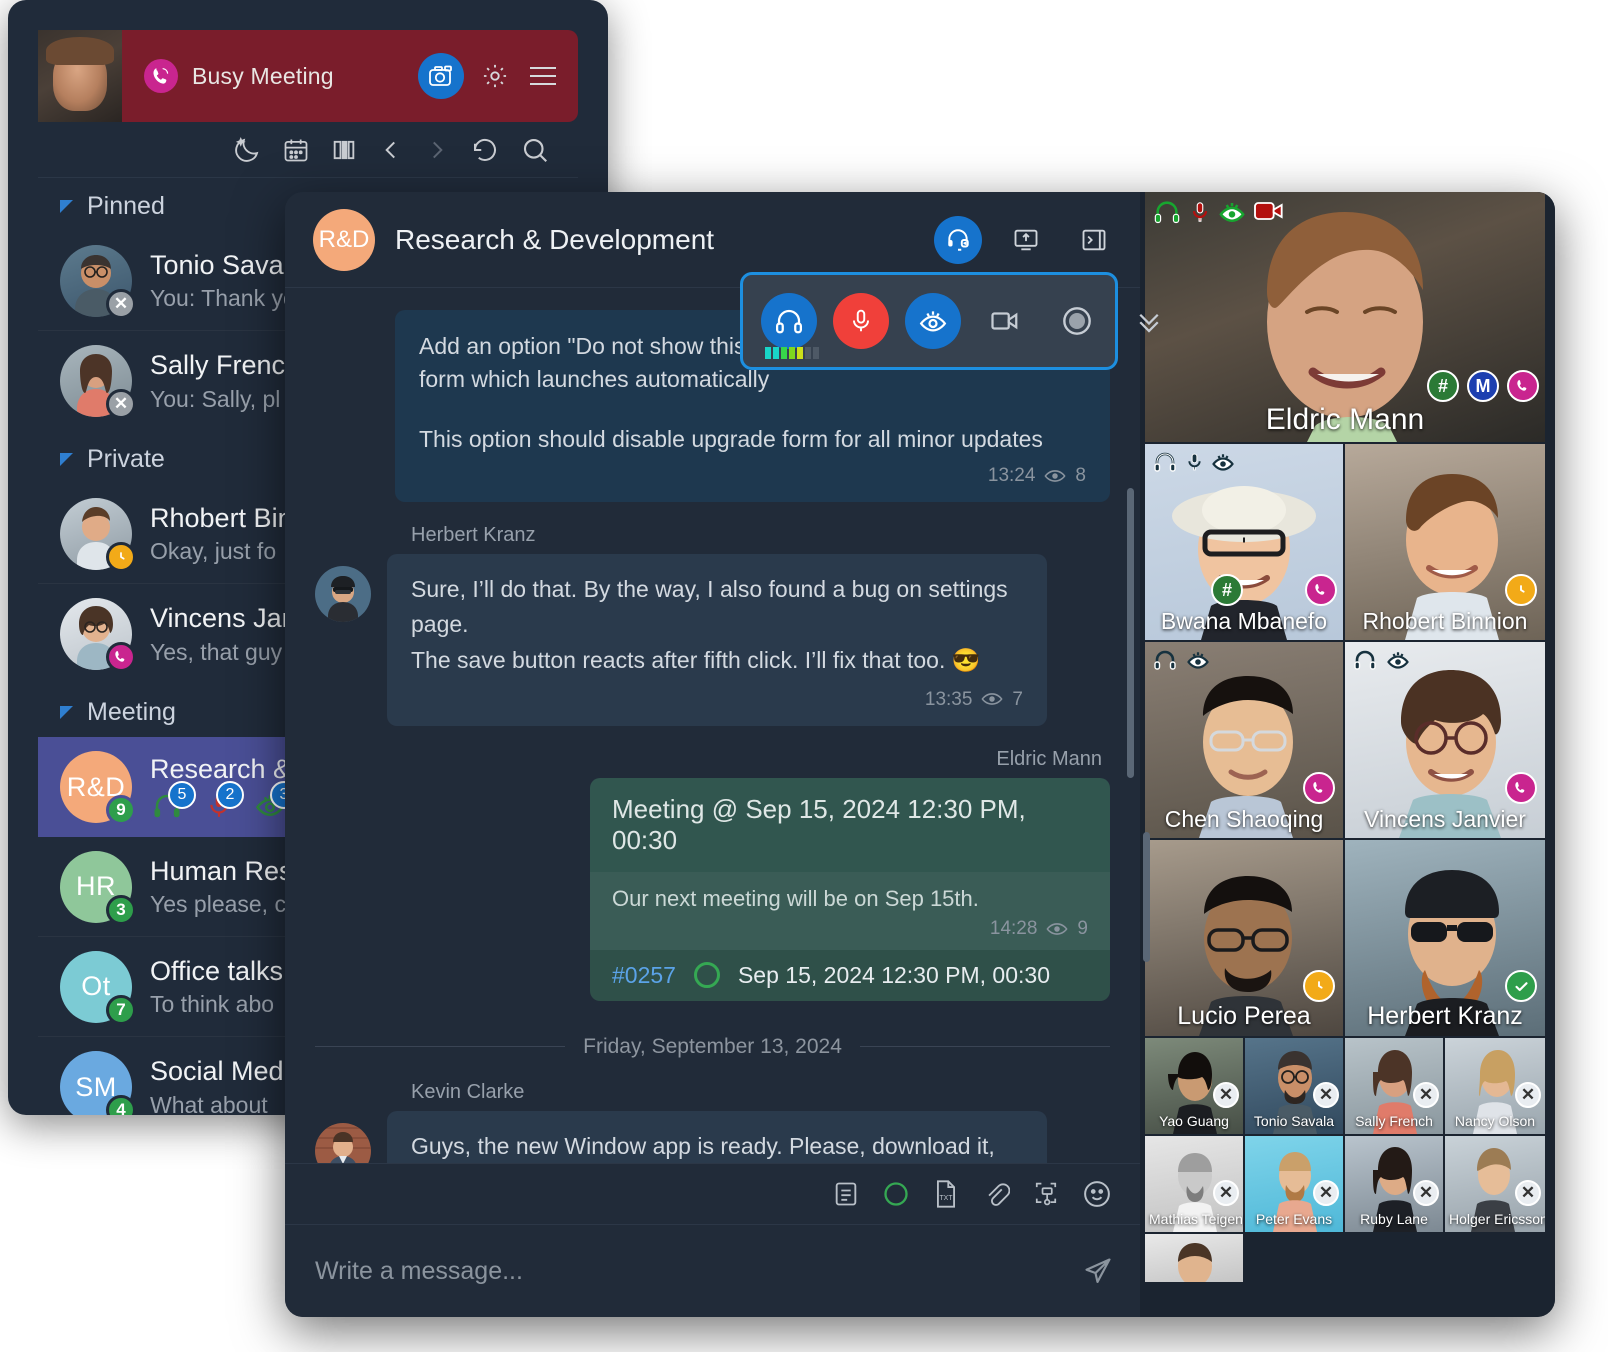 The width and height of the screenshot is (1608, 1352). Describe the element at coordinates (1130, 633) in the screenshot. I see `chat-scrollbar` at that location.